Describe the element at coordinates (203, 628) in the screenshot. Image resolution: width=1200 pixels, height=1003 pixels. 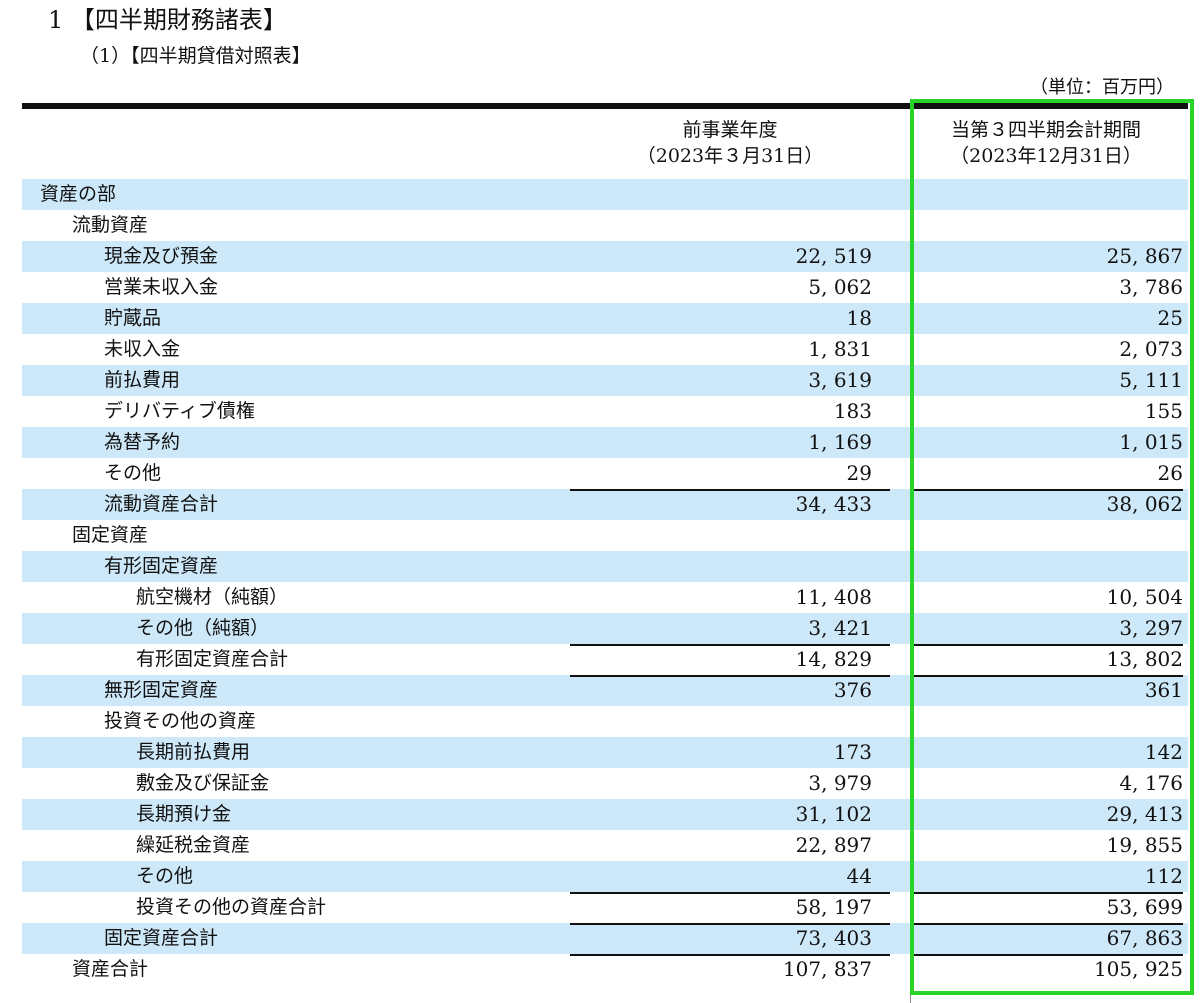
I see `row-label: その他（純額）` at that location.